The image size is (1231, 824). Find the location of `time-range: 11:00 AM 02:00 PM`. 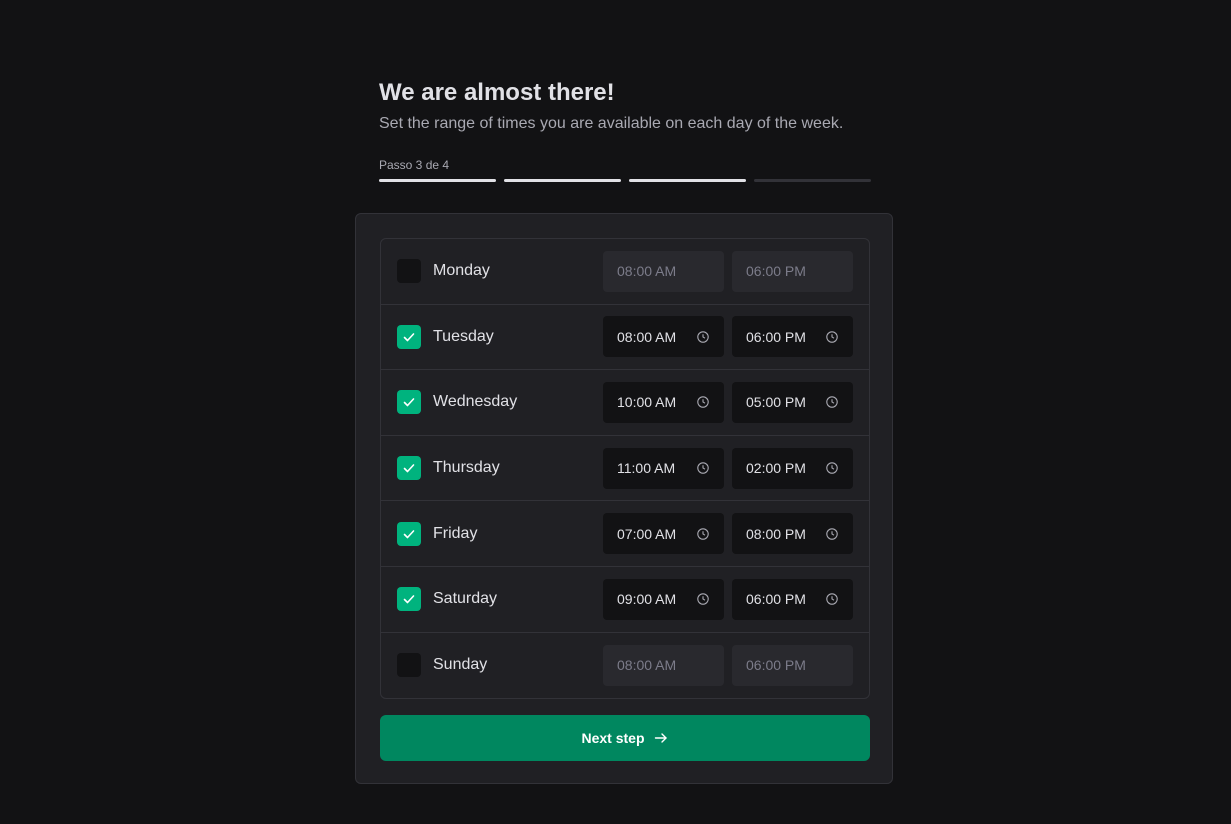

time-range: 11:00 AM 02:00 PM is located at coordinates (728, 468).